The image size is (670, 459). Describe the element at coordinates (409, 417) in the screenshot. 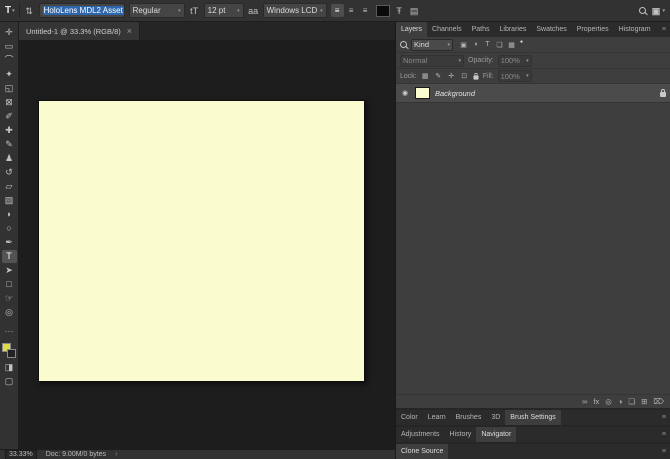

I see `tab-color: Color` at that location.